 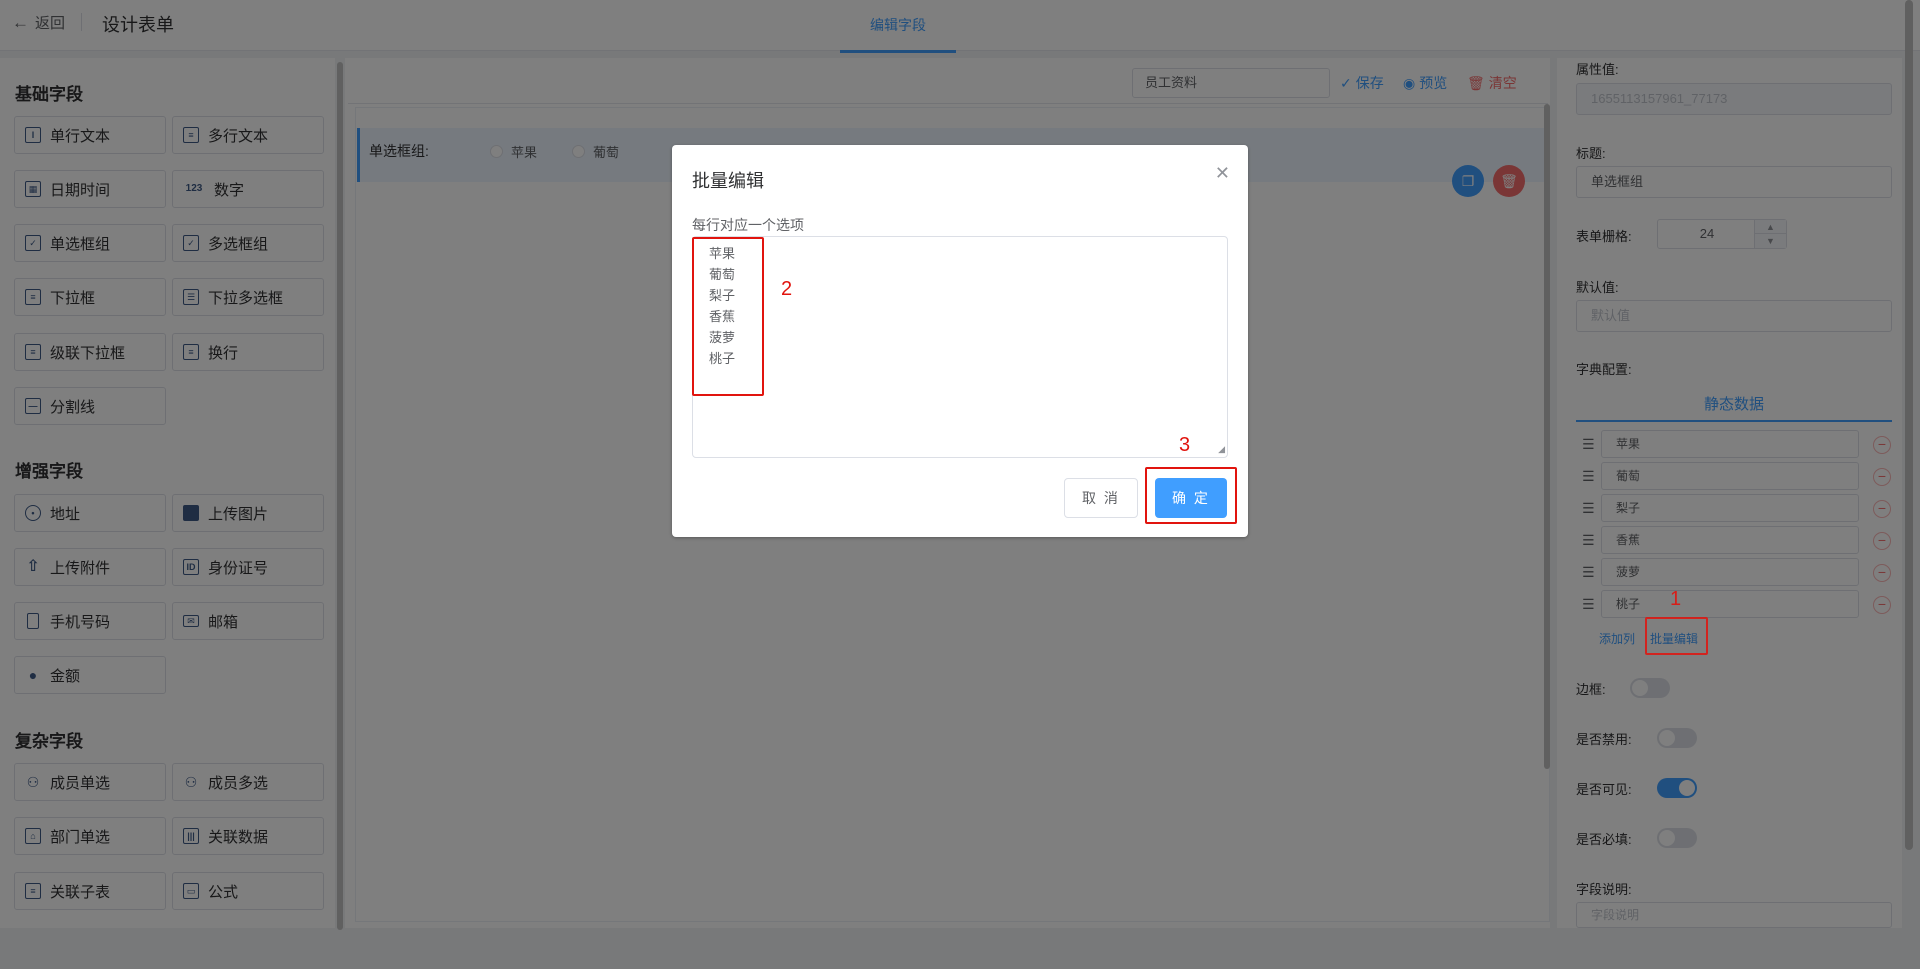 I want to click on close-icon: ✕, so click(x=1222, y=173).